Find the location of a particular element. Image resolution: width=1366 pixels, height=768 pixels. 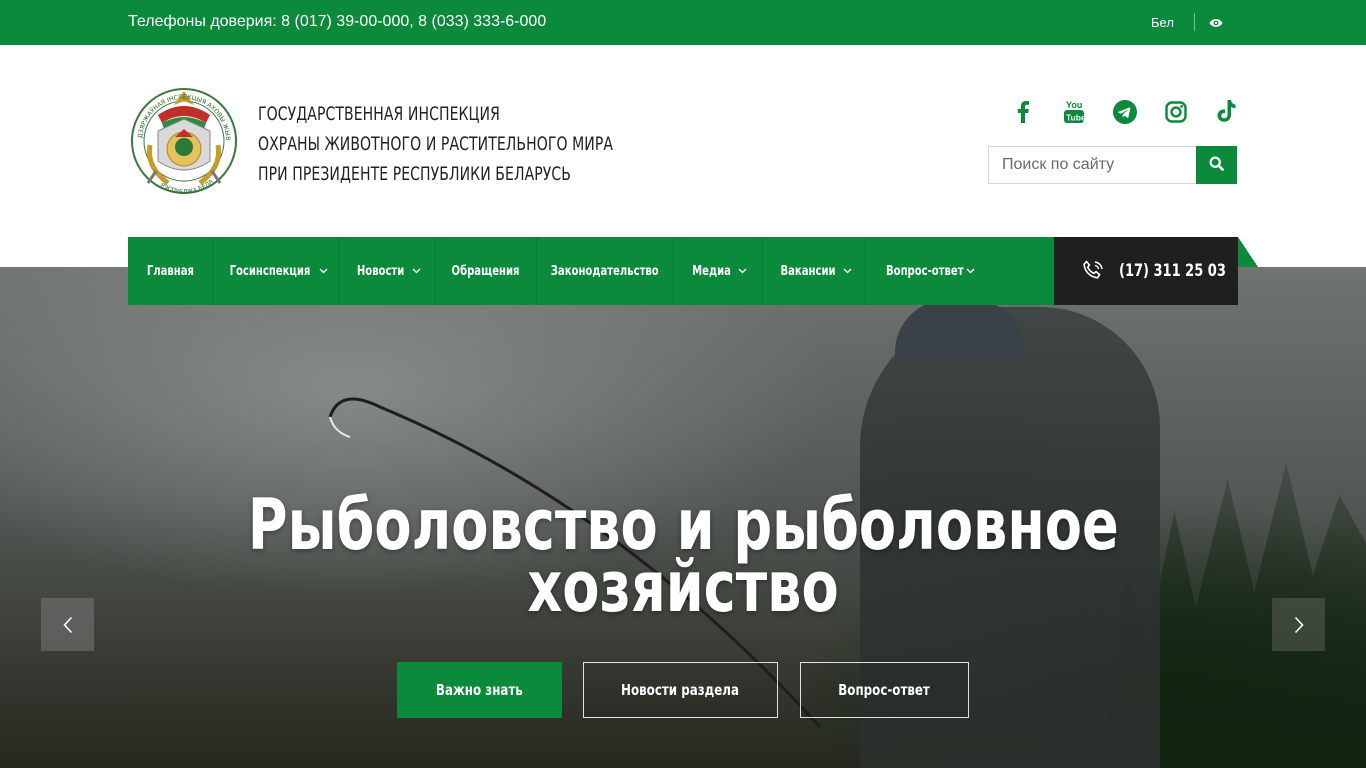

nav-corner-decoration is located at coordinates (1248, 252).